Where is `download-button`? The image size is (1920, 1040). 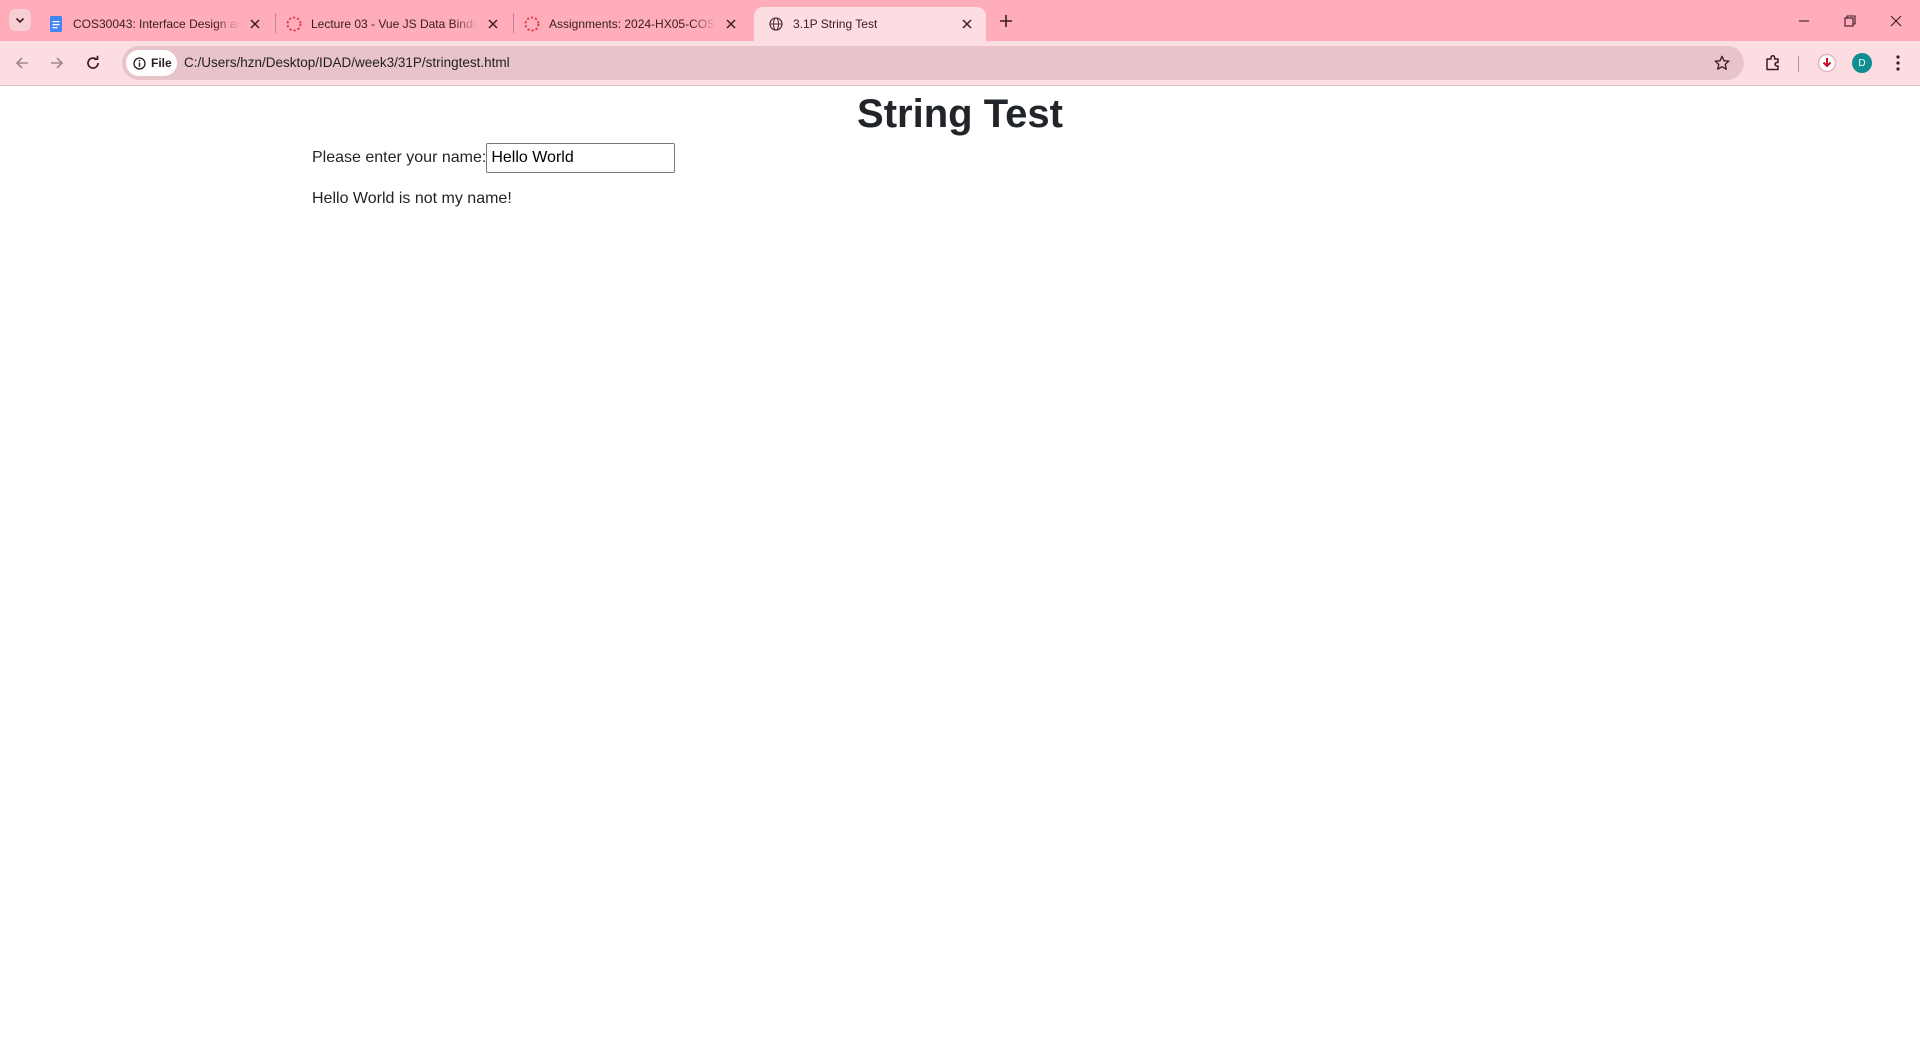
download-button is located at coordinates (1827, 63).